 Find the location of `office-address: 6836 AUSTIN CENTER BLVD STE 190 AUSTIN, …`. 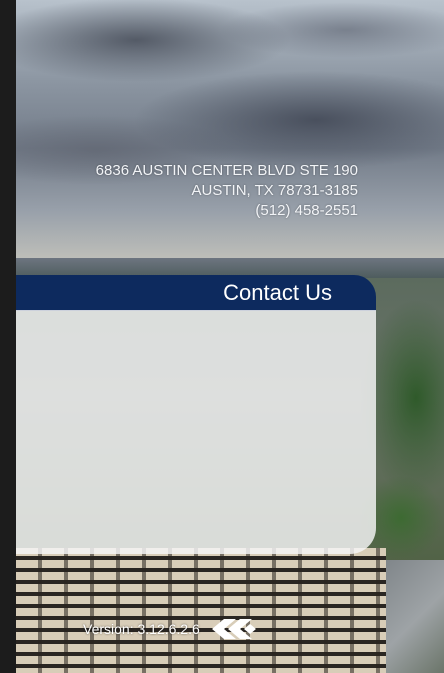

office-address: 6836 AUSTIN CENTER BLVD STE 190 AUSTIN, … is located at coordinates (227, 191).